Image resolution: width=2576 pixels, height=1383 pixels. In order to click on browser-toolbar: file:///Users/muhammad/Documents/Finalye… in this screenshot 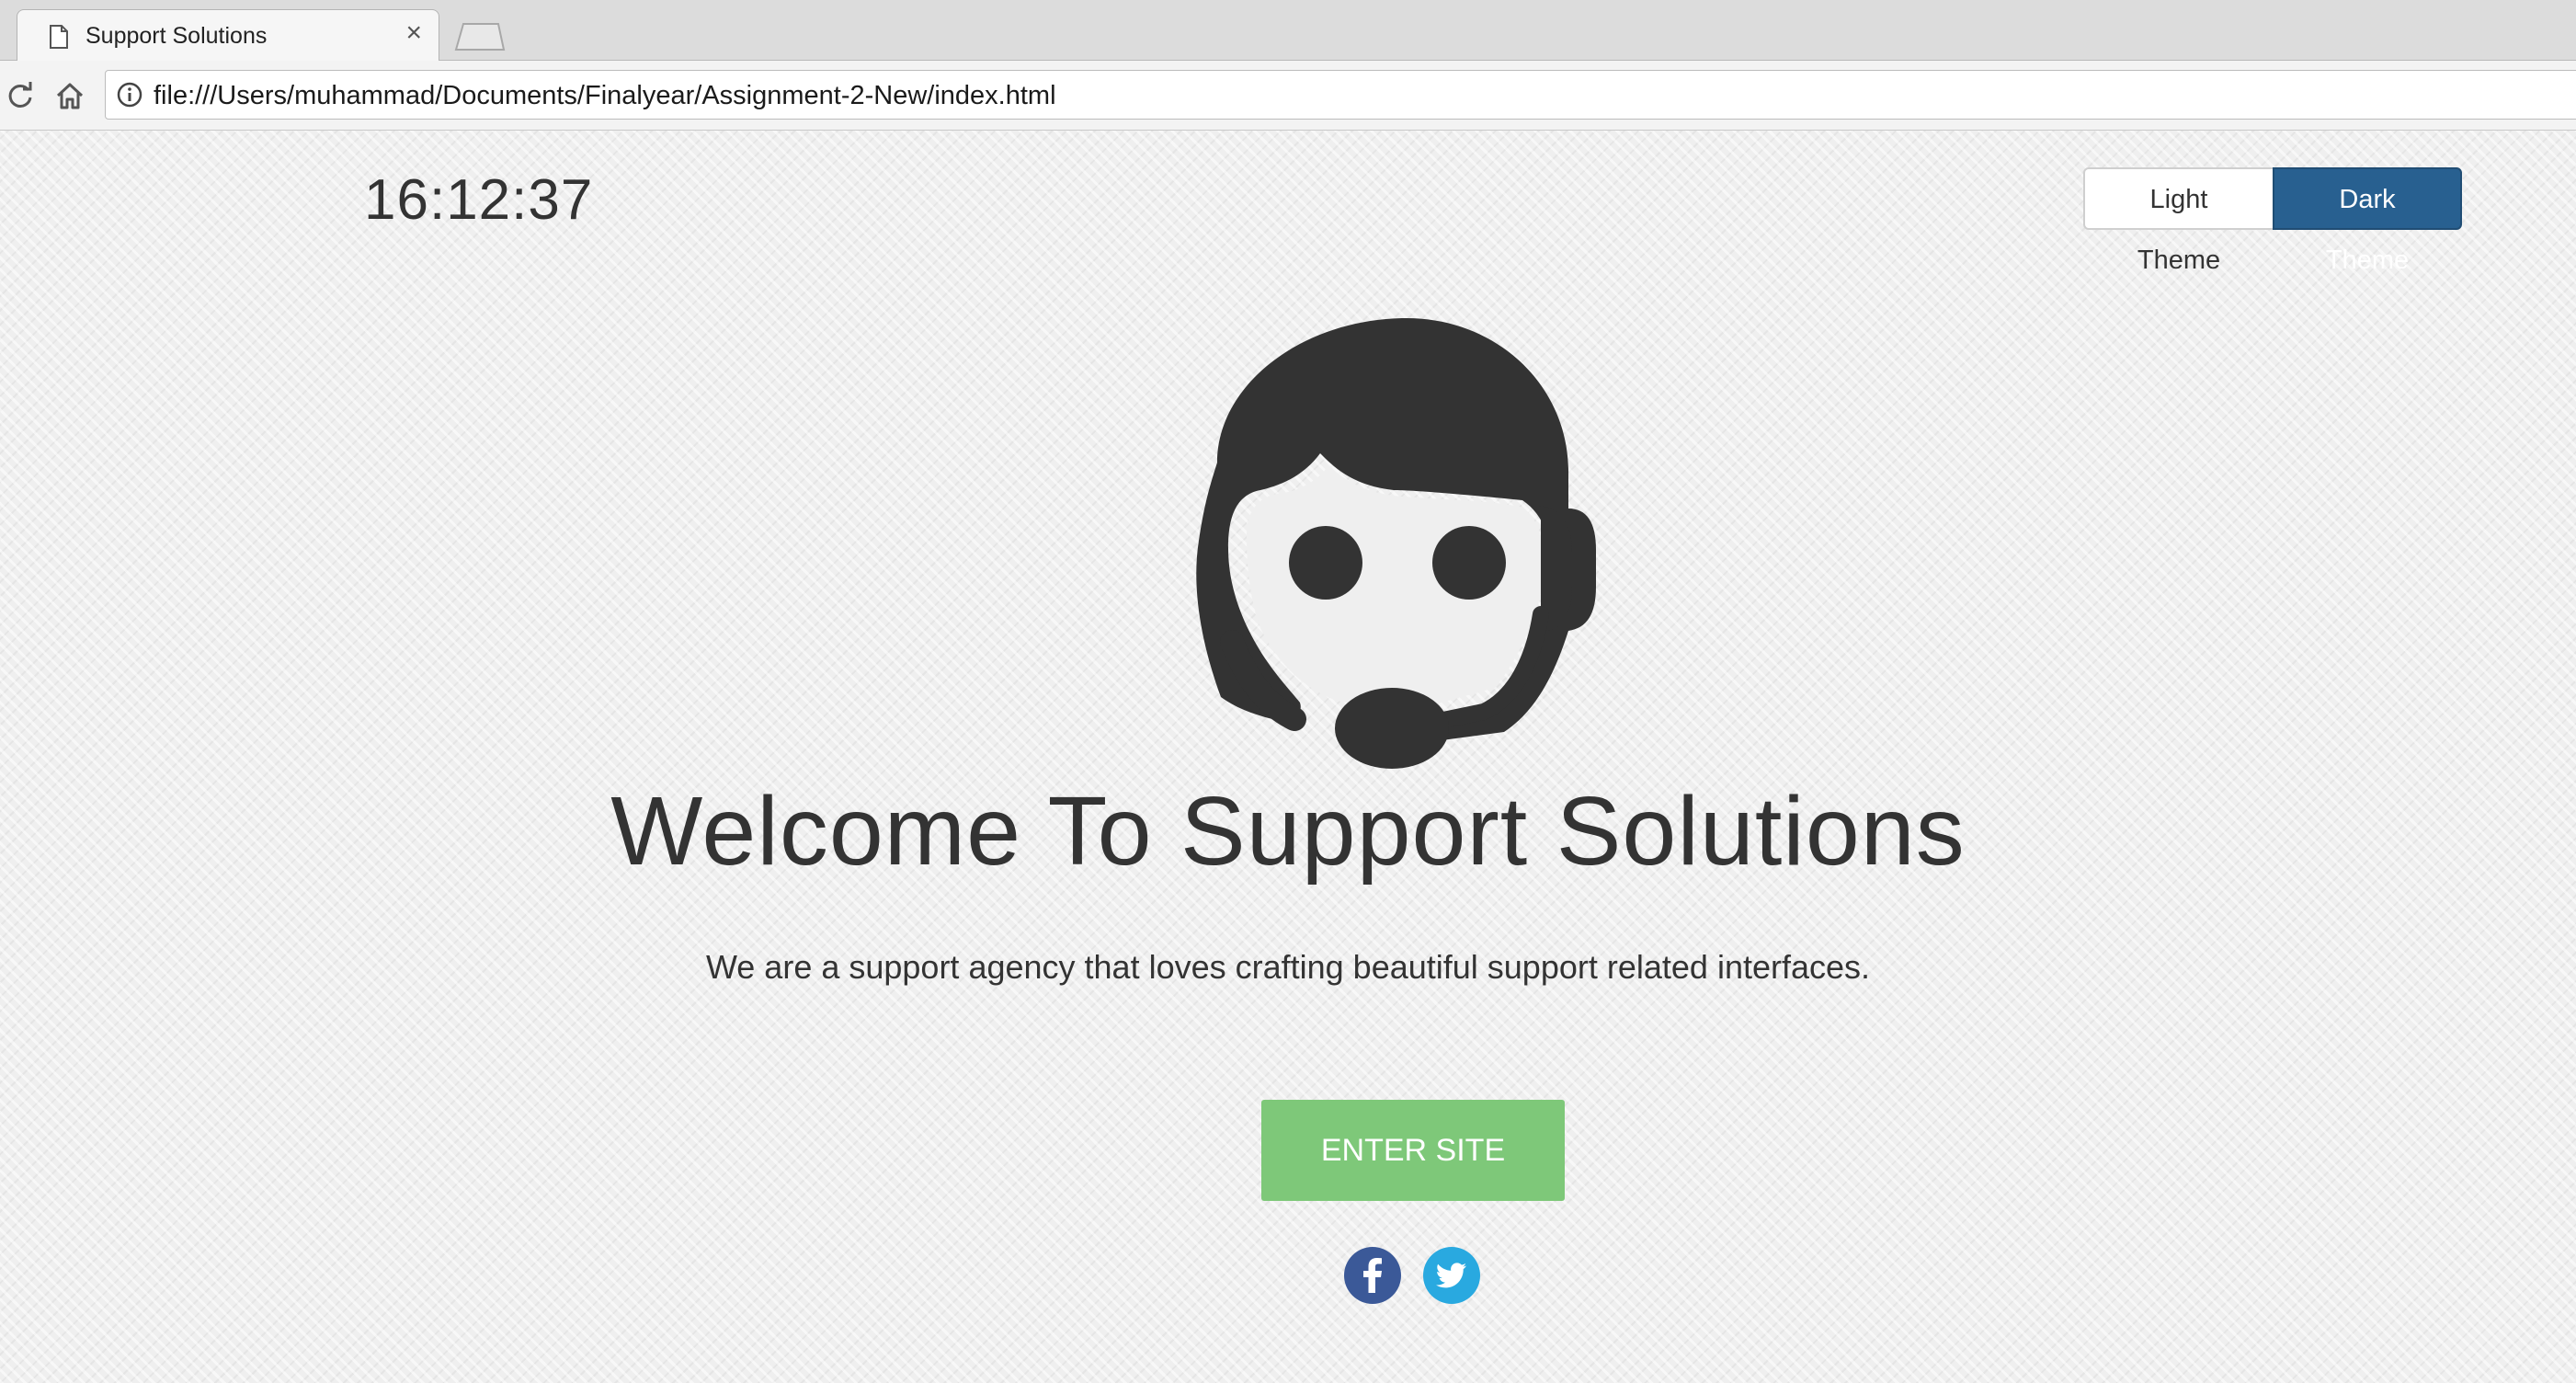, I will do `click(1288, 96)`.